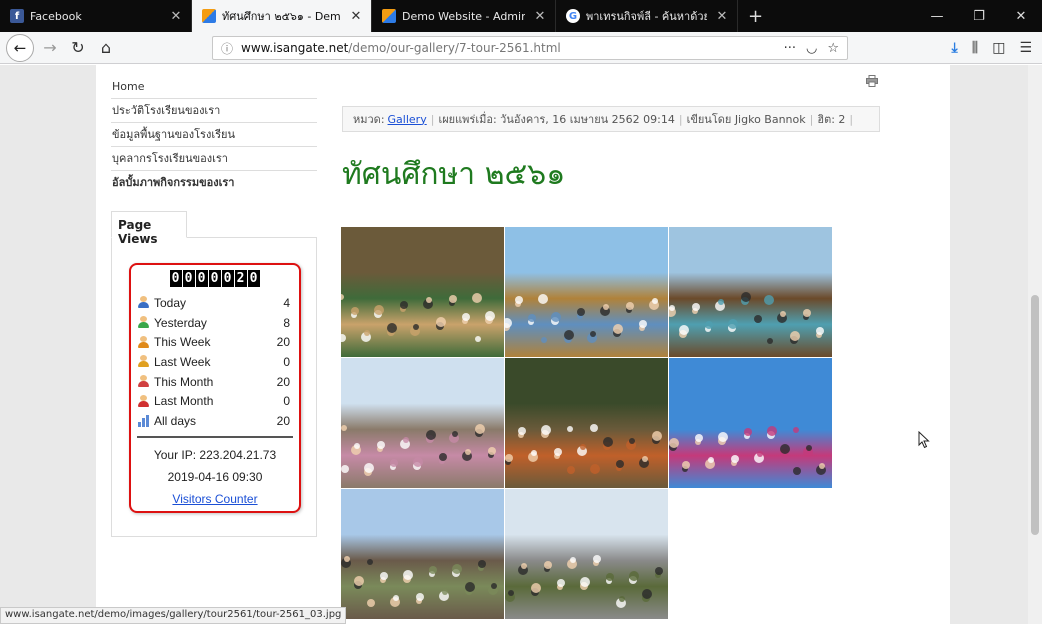 This screenshot has height=624, width=1042. I want to click on visitor-ip: Your IP: 223.204.21.73, so click(215, 454).